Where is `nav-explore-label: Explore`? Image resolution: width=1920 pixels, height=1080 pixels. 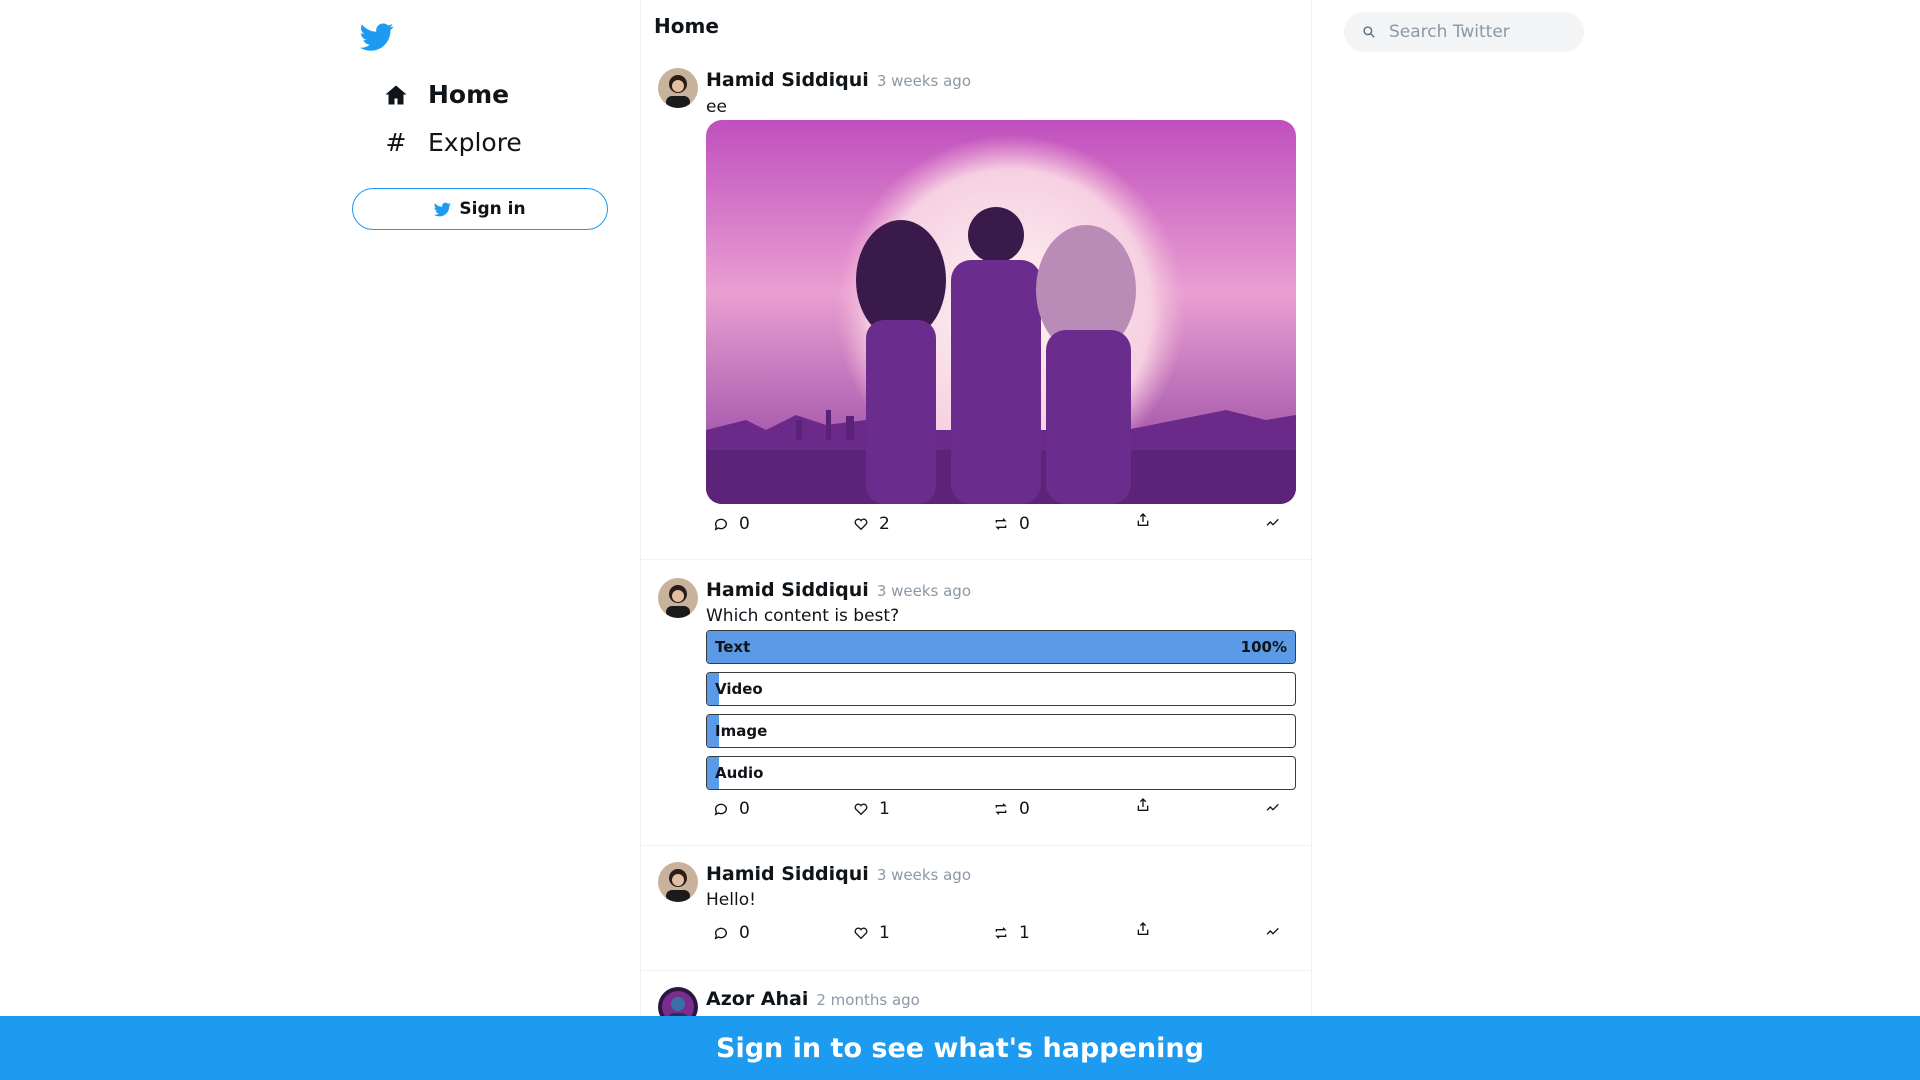
nav-explore-label: Explore is located at coordinates (475, 142).